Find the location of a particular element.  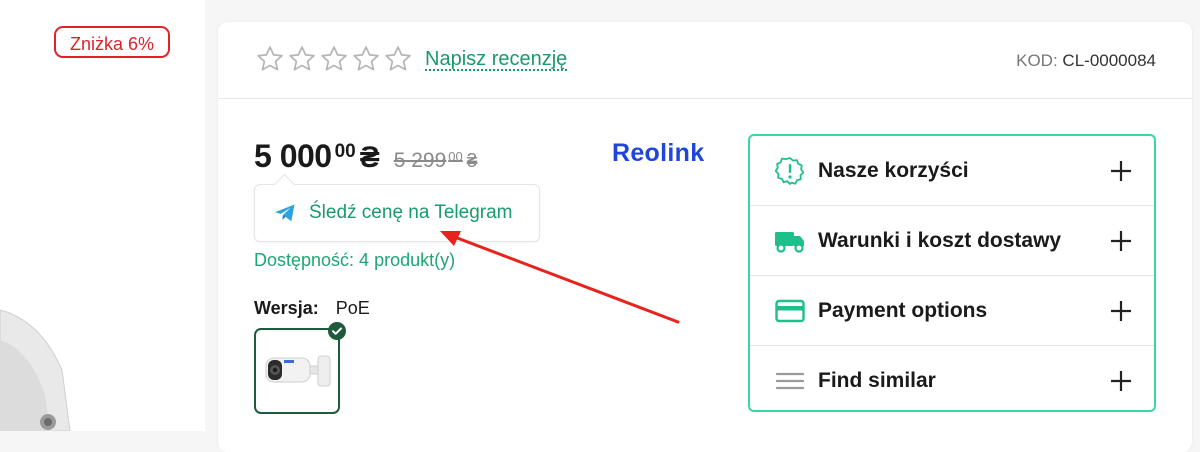

accordion-label: Find similar is located at coordinates (877, 380).